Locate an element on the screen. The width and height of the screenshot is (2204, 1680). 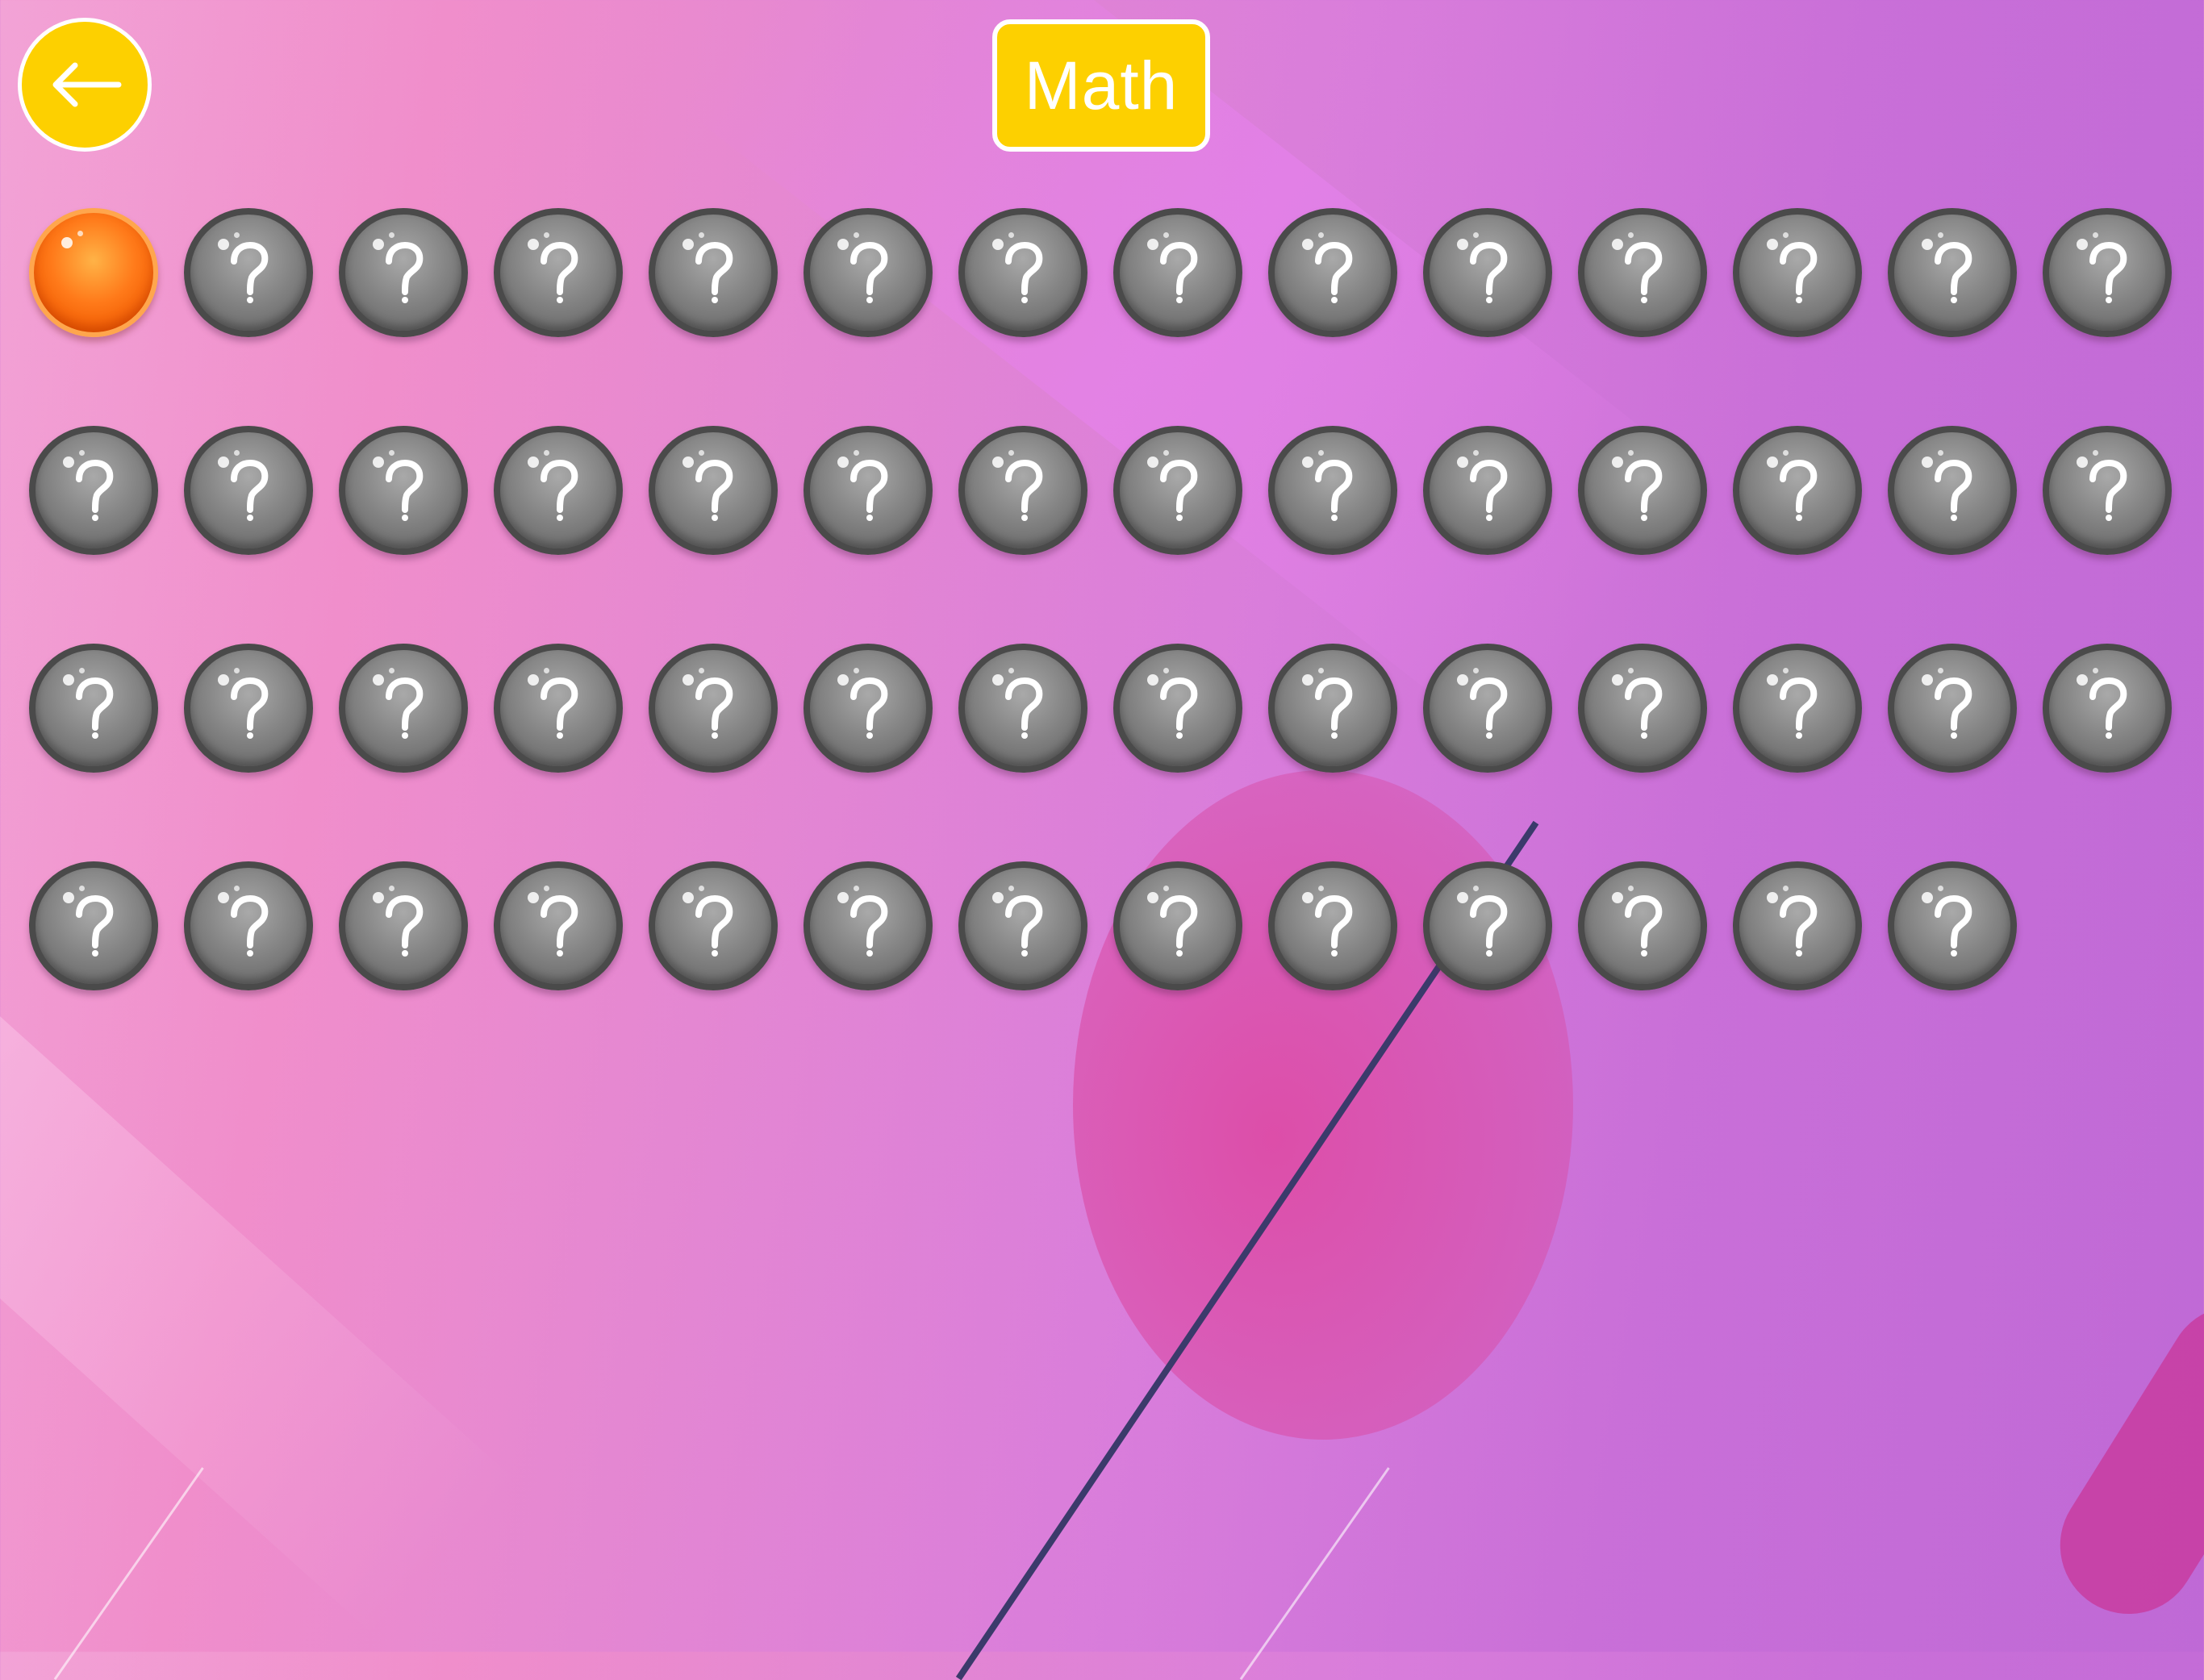
title-badge: Math is located at coordinates (1101, 85).